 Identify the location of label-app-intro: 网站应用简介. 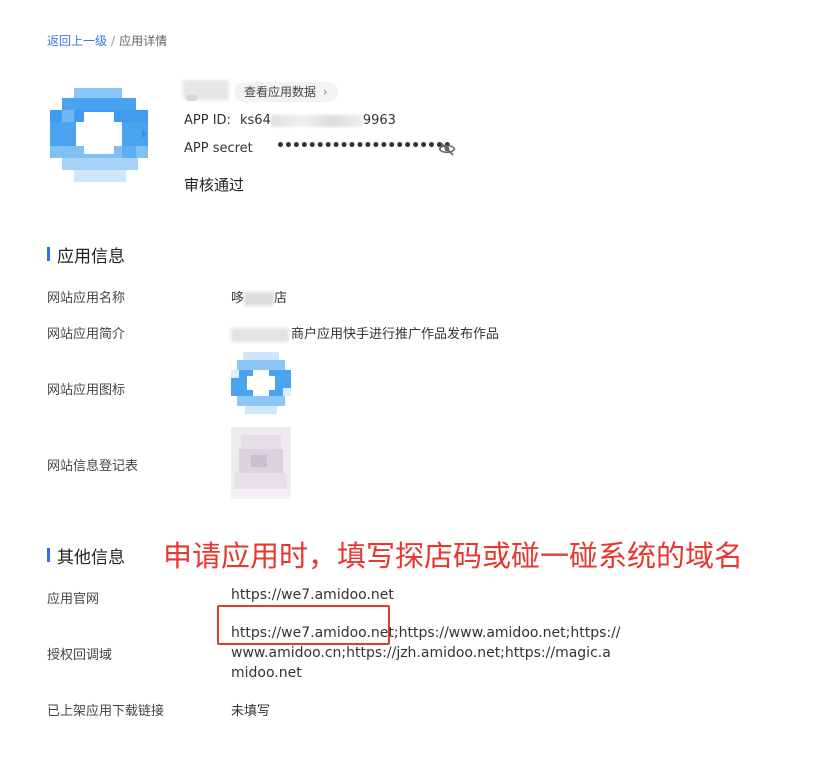
(86, 334).